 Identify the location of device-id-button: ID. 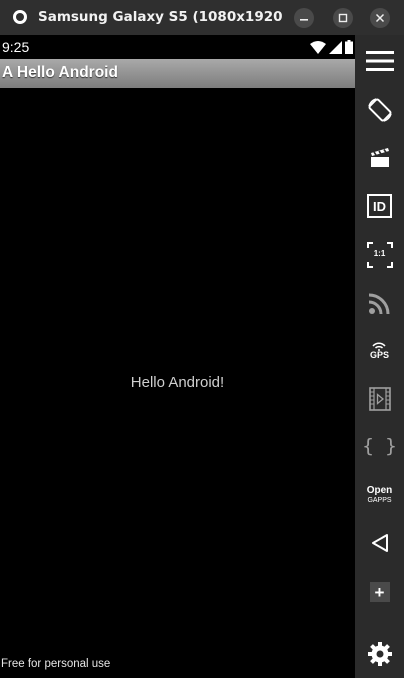
(379, 206).